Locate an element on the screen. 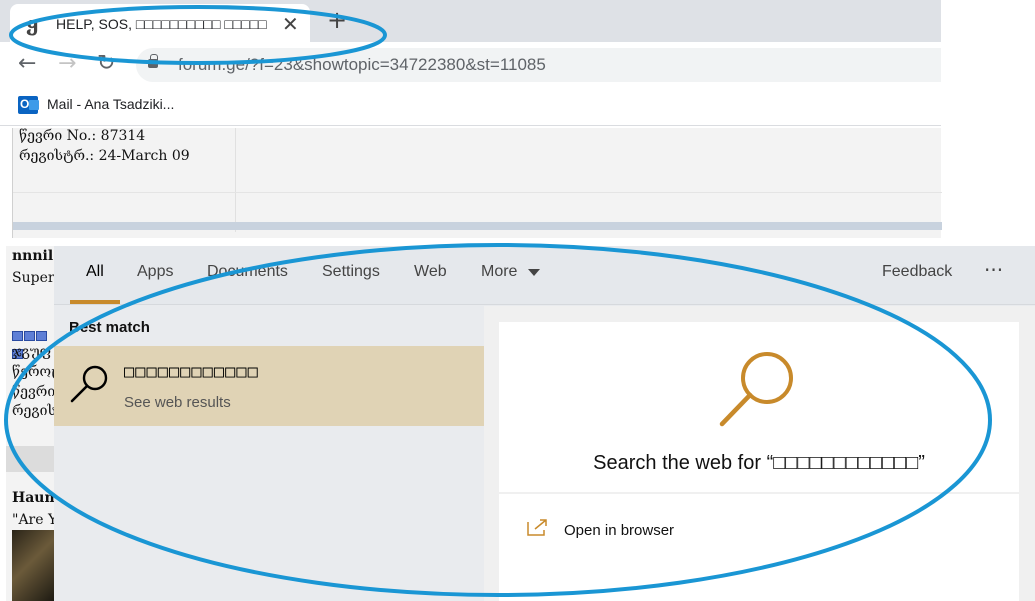 Image resolution: width=1035 pixels, height=601 pixels. forward-arrow-icon: → is located at coordinates (67, 63).